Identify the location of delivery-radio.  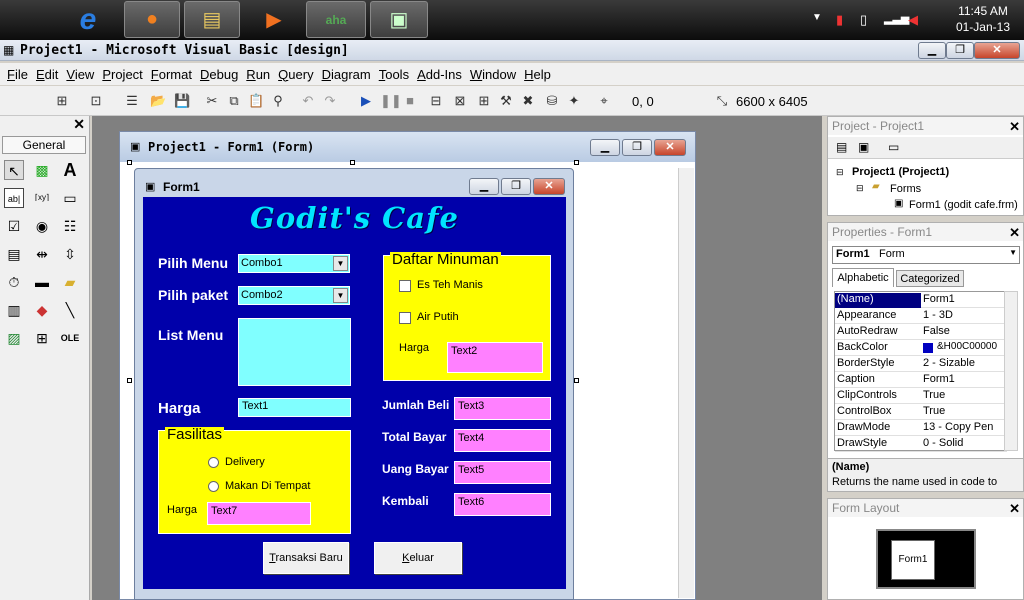
(213, 462).